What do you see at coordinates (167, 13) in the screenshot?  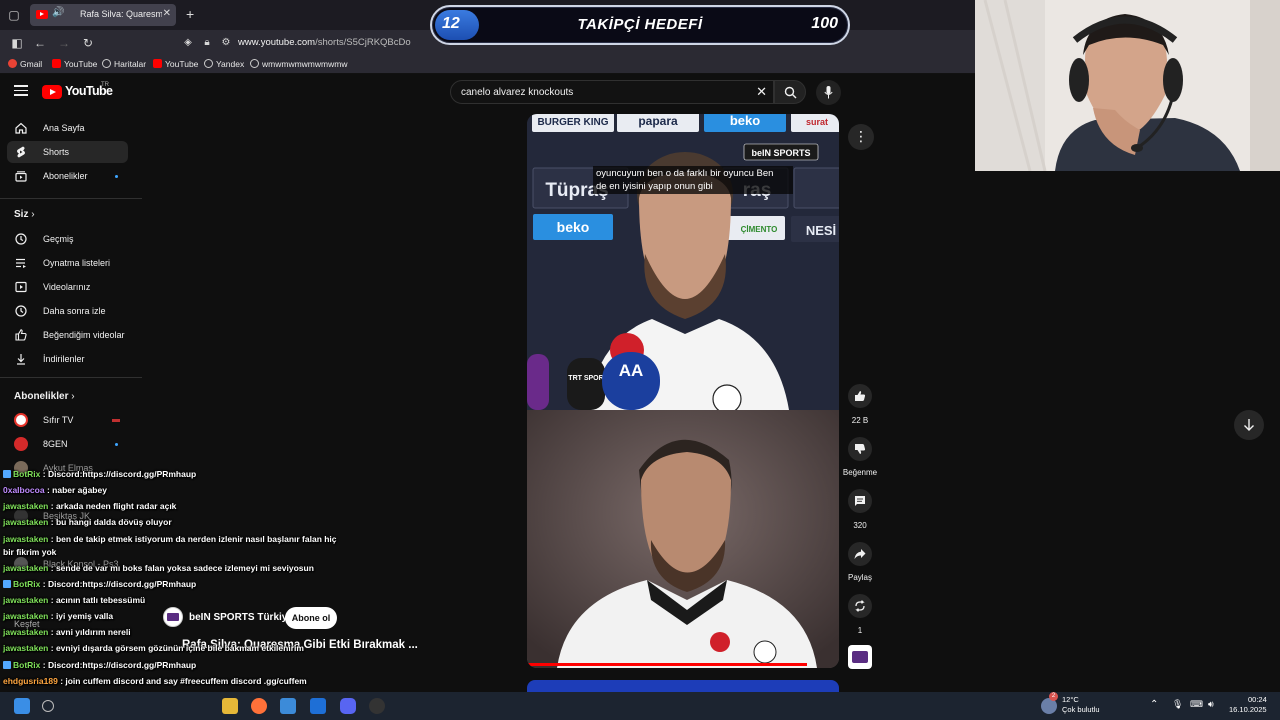 I see `close-tab-icon: ✕` at bounding box center [167, 13].